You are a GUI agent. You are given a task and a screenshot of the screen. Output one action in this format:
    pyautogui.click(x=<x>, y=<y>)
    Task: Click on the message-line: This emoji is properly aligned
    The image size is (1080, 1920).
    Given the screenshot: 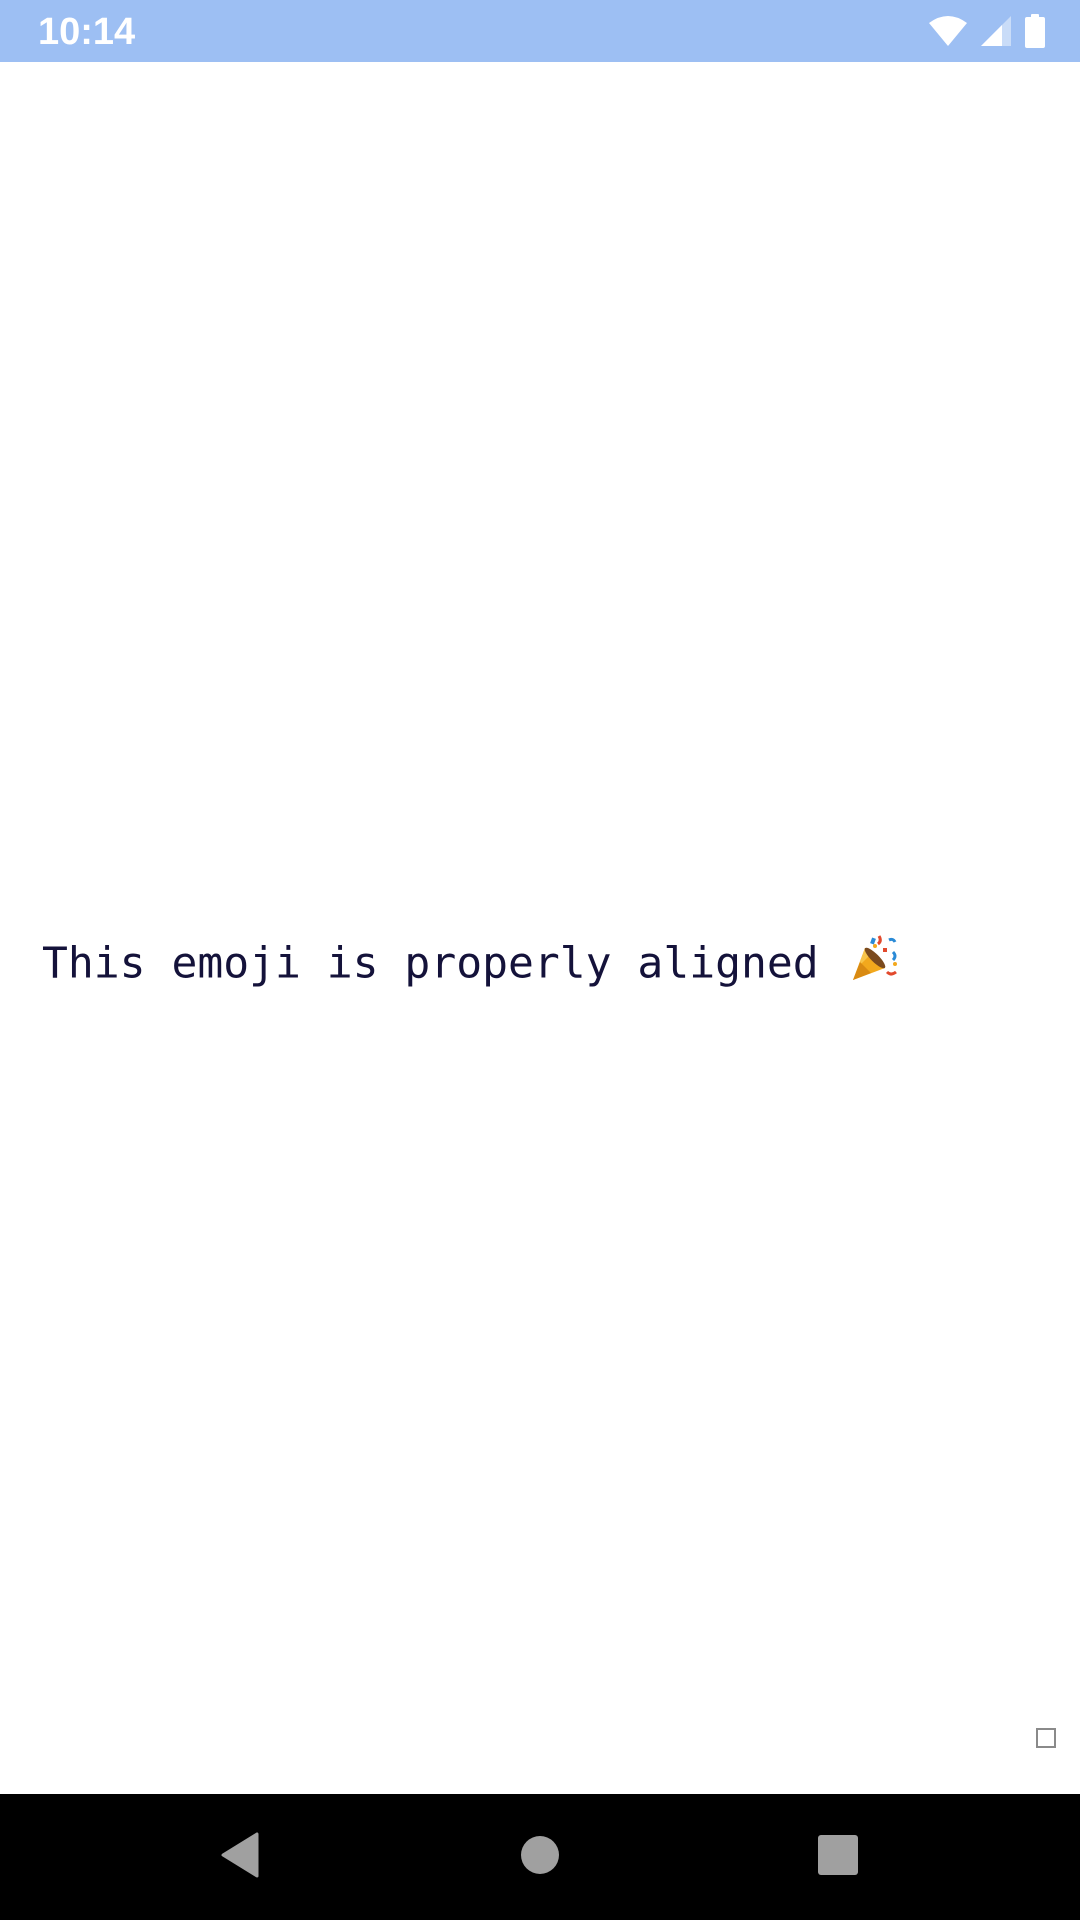 What is the action you would take?
    pyautogui.click(x=471, y=966)
    